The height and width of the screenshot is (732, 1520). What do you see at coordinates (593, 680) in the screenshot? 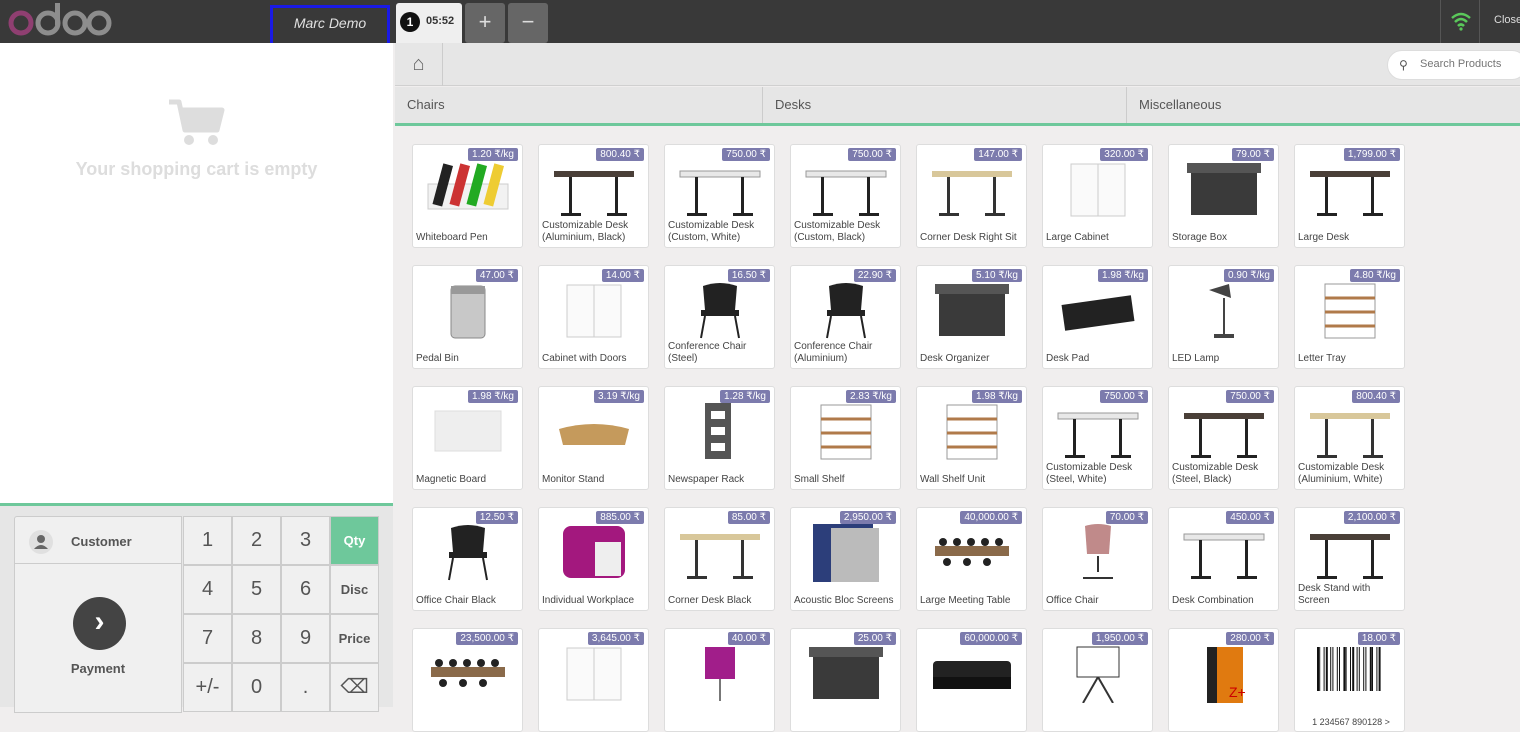
I see `product-card: 3,645.00 ₹` at bounding box center [593, 680].